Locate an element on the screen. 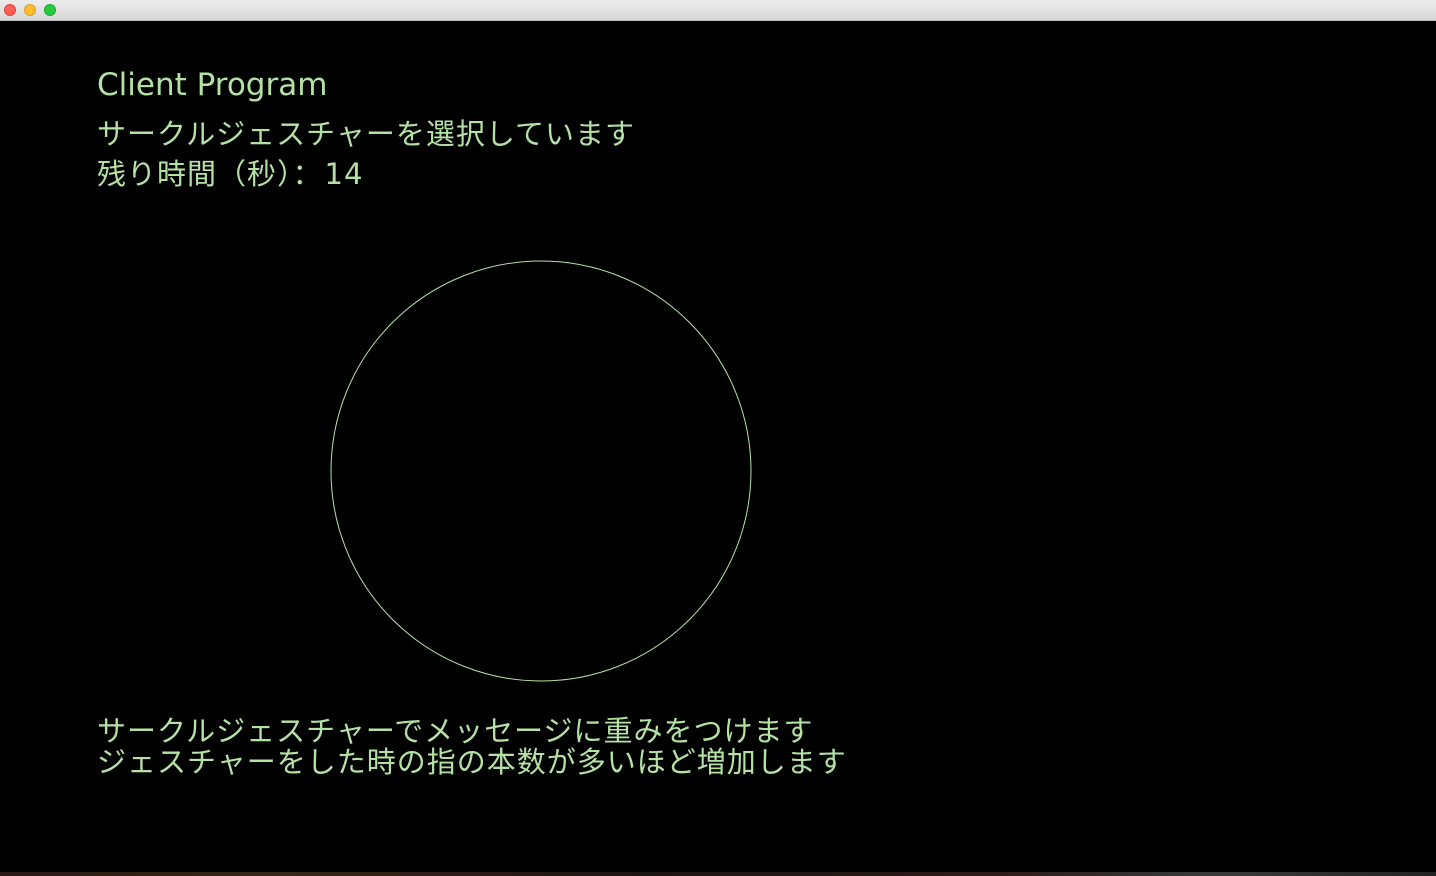 This screenshot has width=1436, height=876. desktop-edge is located at coordinates (718, 874).